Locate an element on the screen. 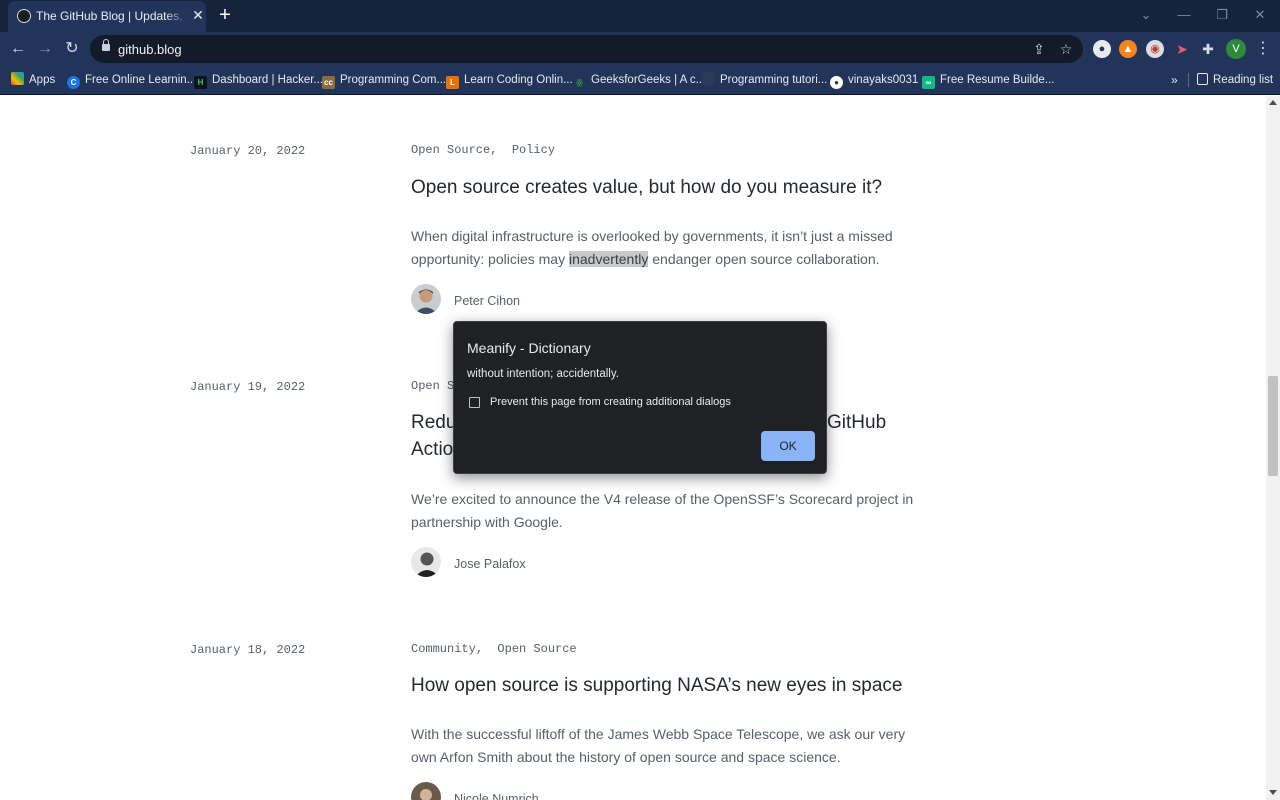 The image size is (1280, 800). restore-button: ❐ is located at coordinates (1222, 15).